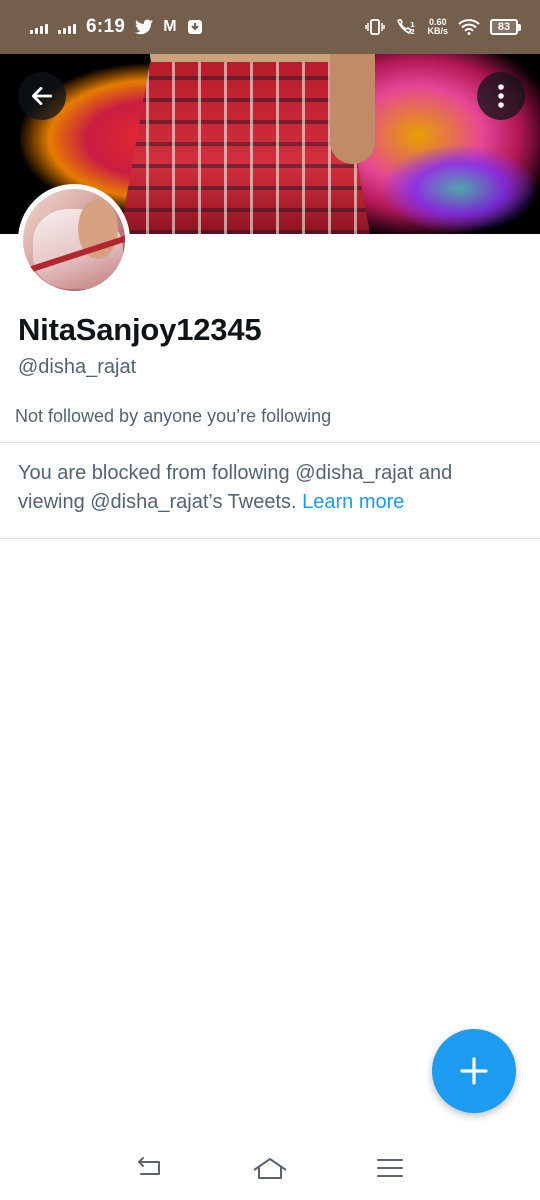 The image size is (540, 1200). Describe the element at coordinates (106, 26) in the screenshot. I see `status-time: 6:19` at that location.